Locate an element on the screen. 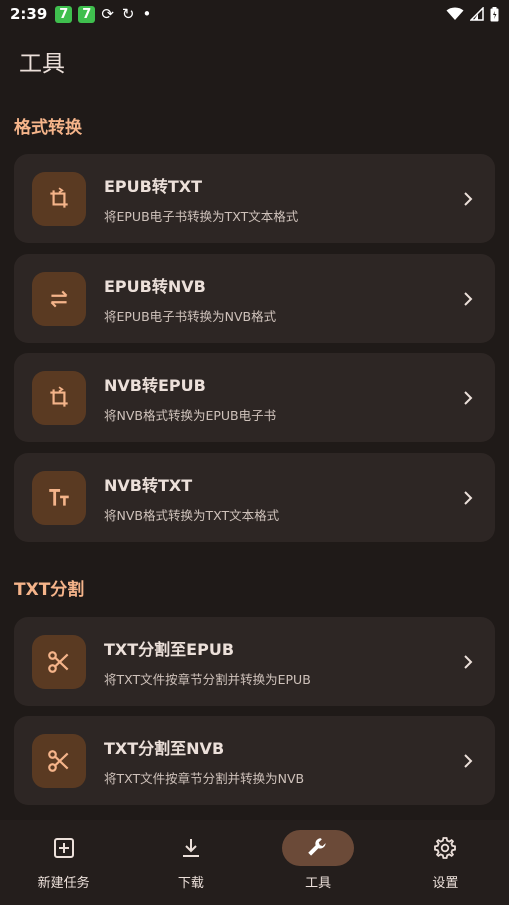 The width and height of the screenshot is (509, 905). section-title-format-conversion: 格式转换 is located at coordinates (48, 128).